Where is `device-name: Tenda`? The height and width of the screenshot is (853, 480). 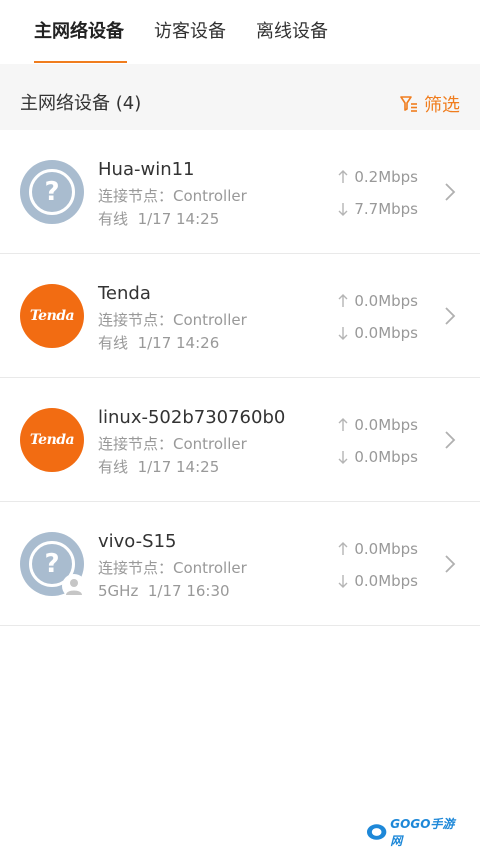
device-name: Tenda is located at coordinates (124, 293).